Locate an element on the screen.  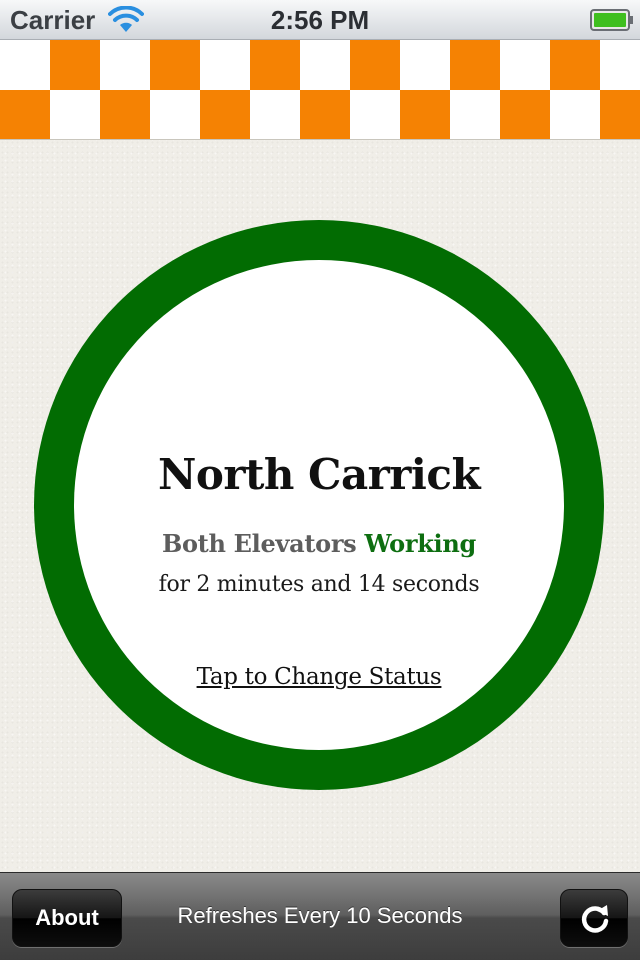
battery-full-icon is located at coordinates (611, 20).